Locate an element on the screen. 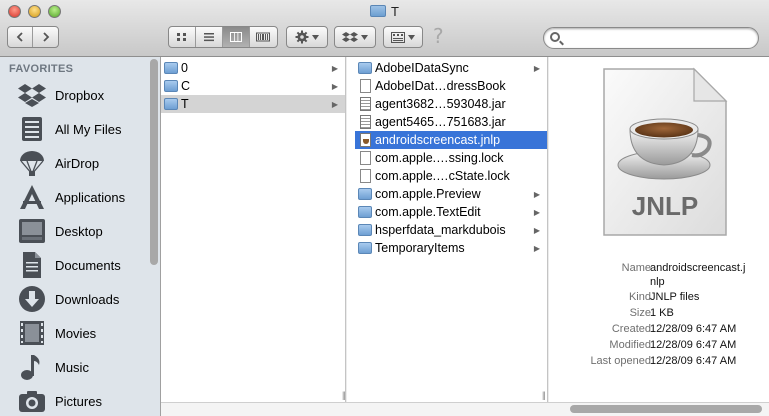  list-item: 0 ▶ is located at coordinates (253, 68).